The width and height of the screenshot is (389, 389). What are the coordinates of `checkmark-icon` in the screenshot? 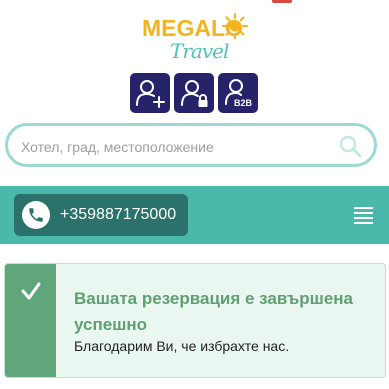 It's located at (31, 291).